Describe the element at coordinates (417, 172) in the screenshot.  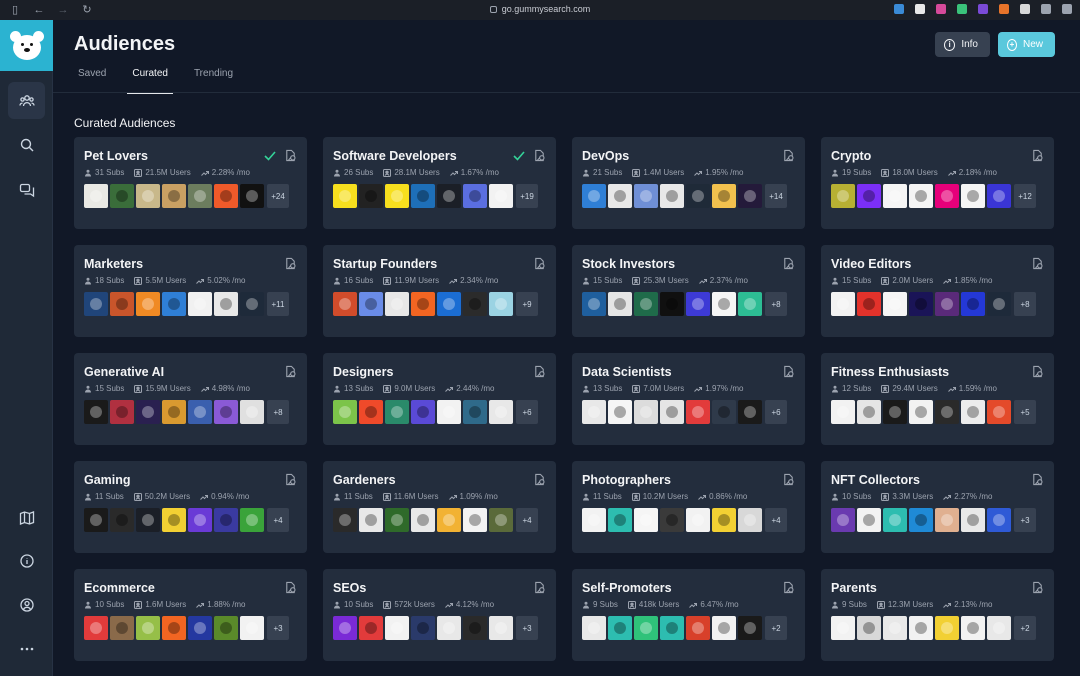
I see `users-count: 28.1M Users` at that location.